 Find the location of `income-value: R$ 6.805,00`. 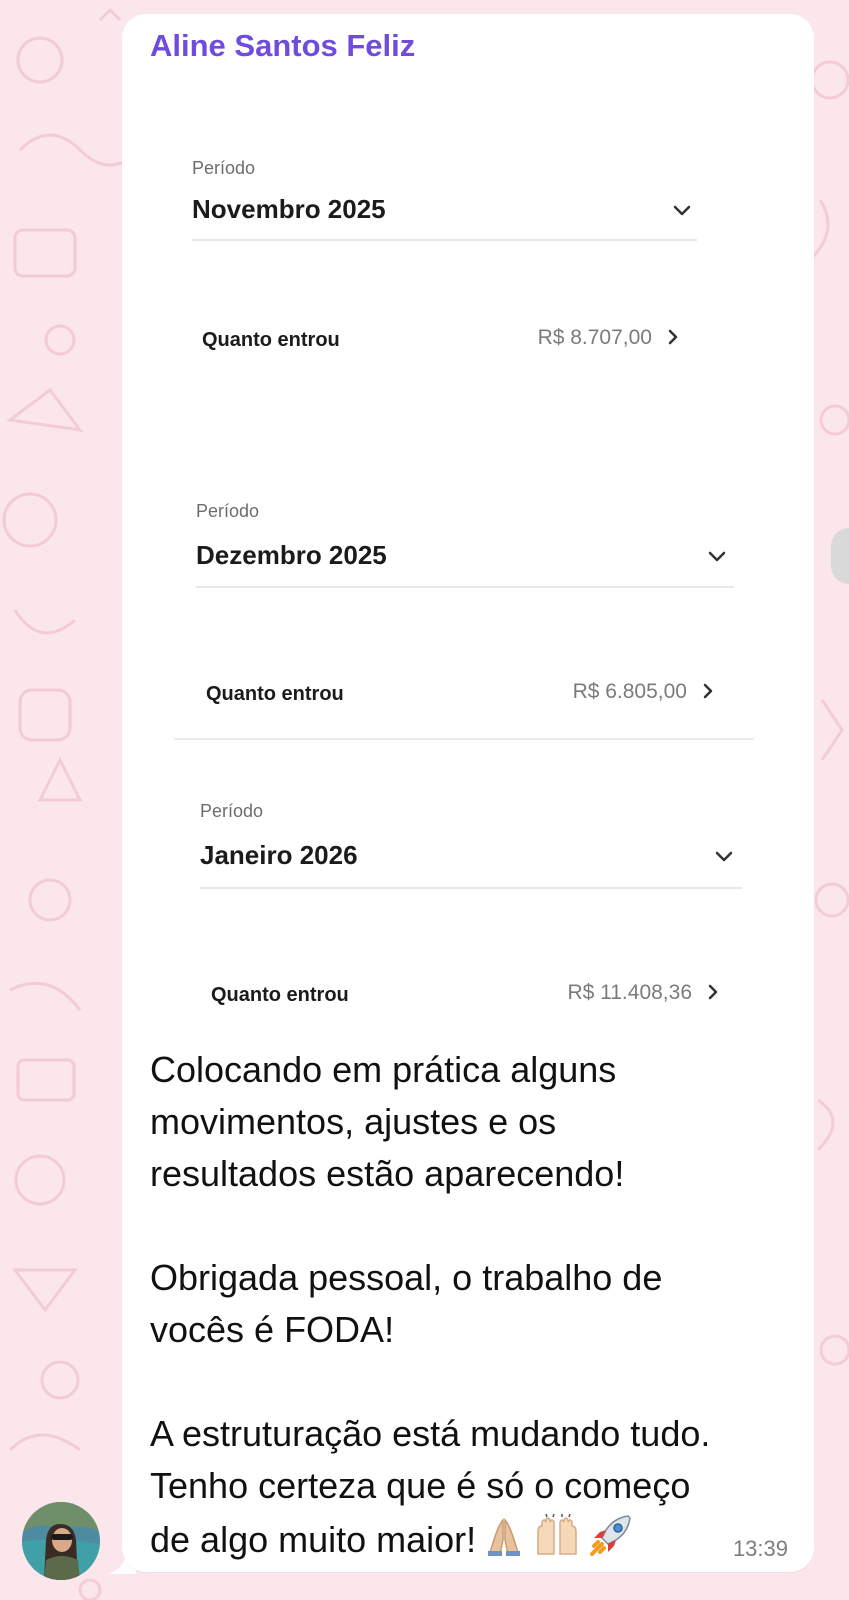

income-value: R$ 6.805,00 is located at coordinates (629, 691).